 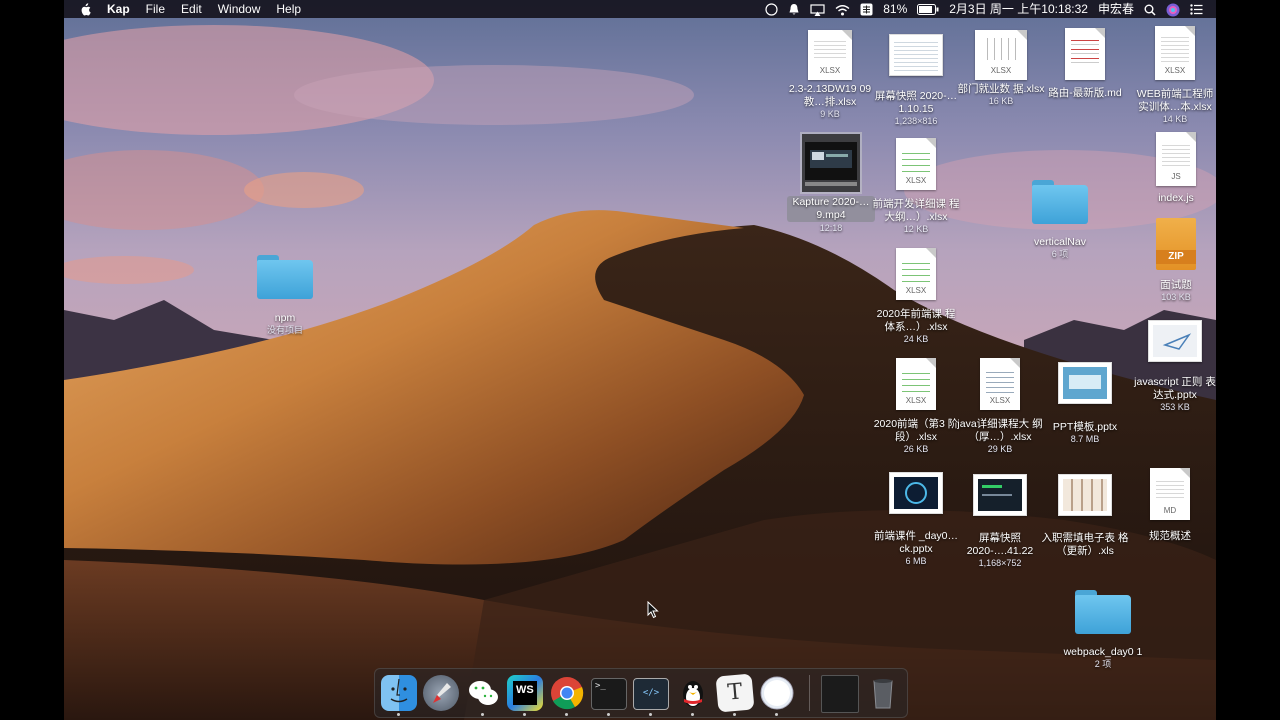 I want to click on desktop-file: XLSX 2020前端（第3 阶段）.xlsx 26 KB, so click(x=916, y=406).